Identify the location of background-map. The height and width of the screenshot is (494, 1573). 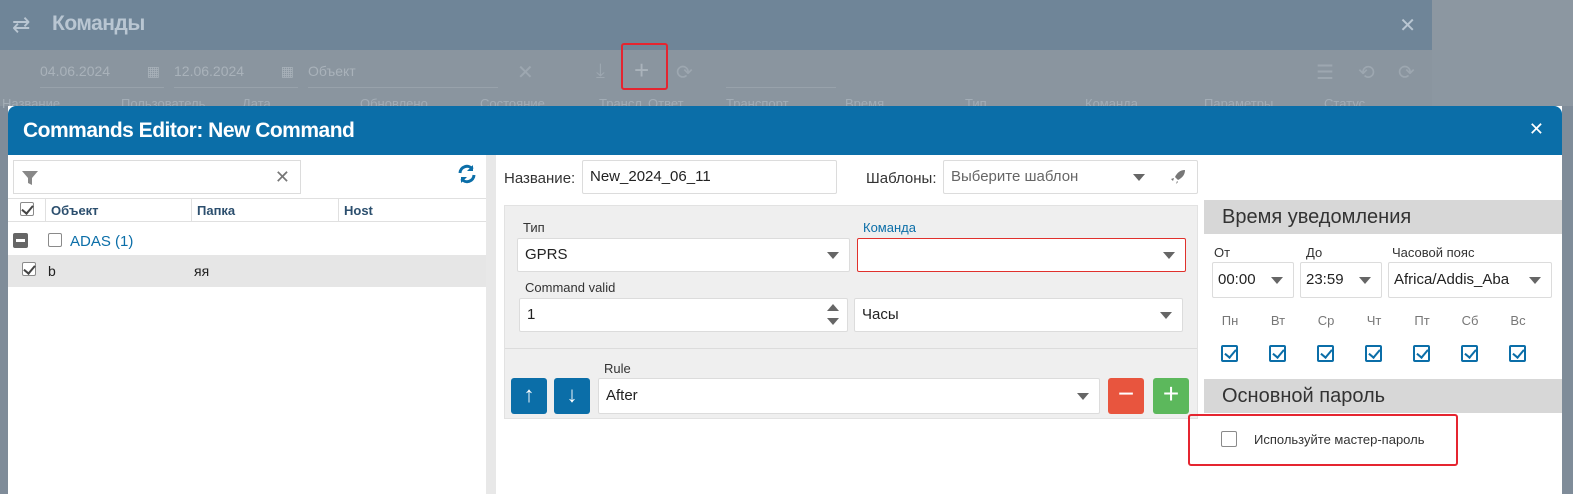
(1502, 53).